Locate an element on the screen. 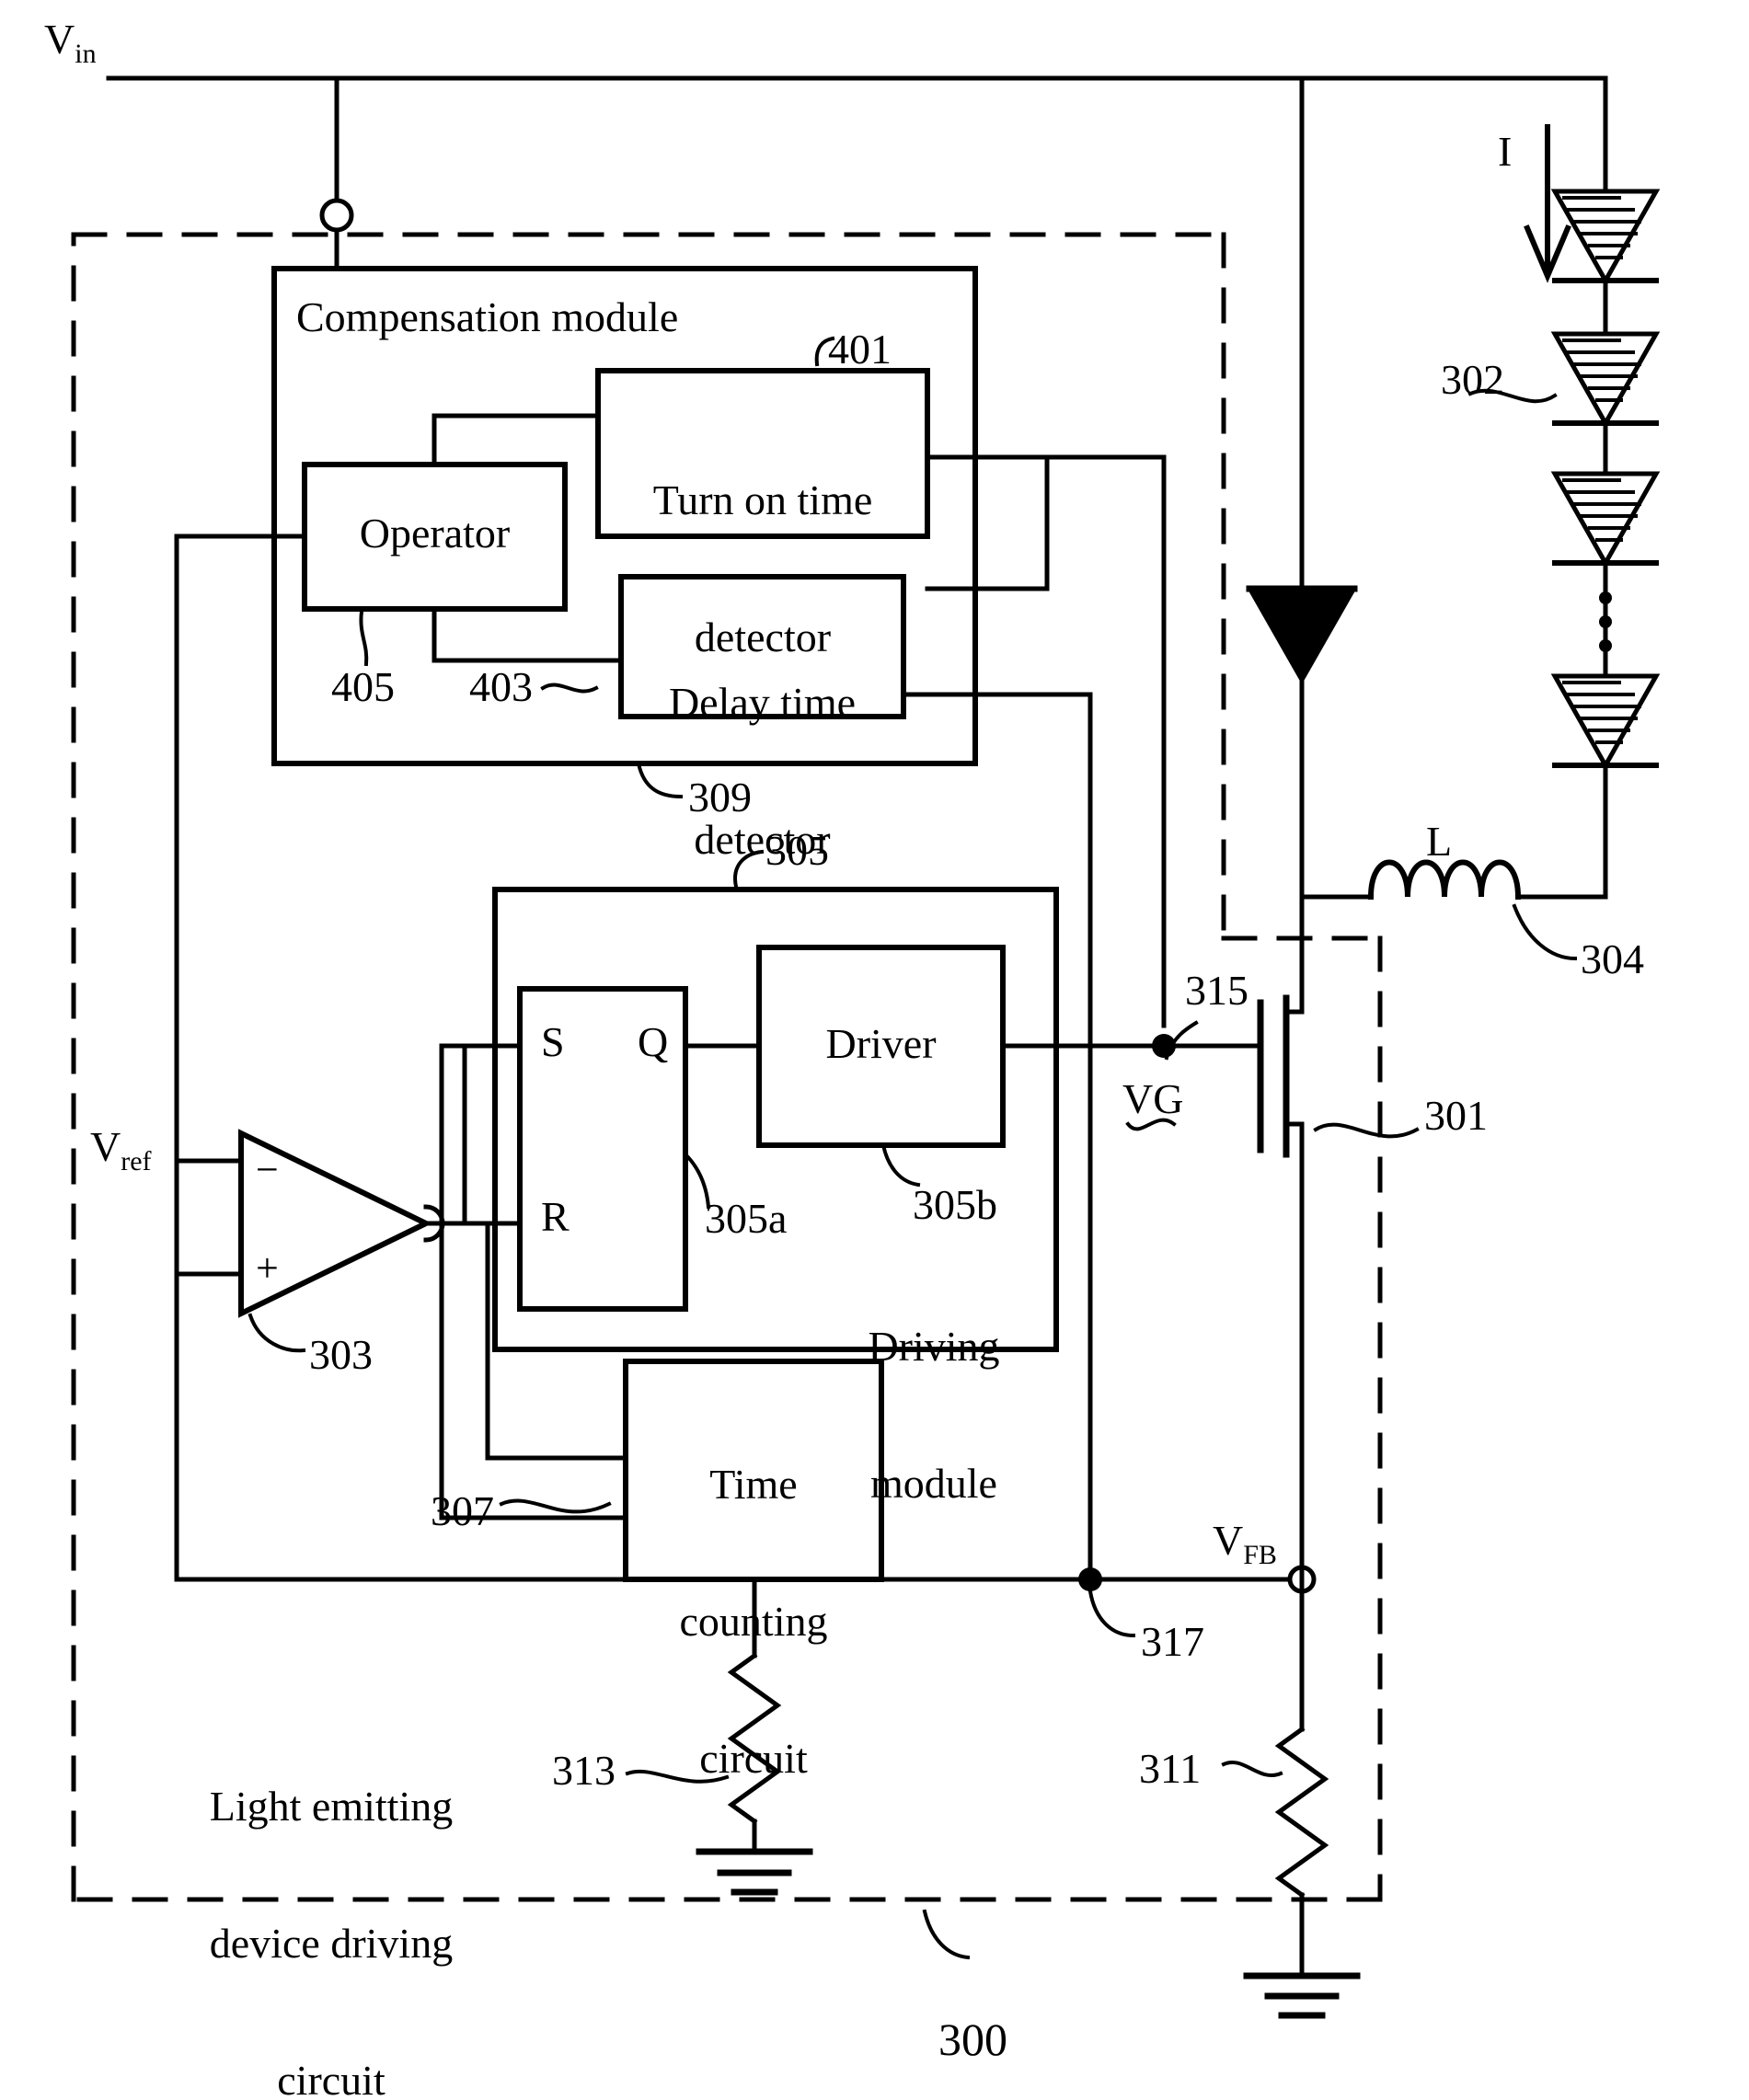  ic-title-line2: device driving is located at coordinates (331, 1944).